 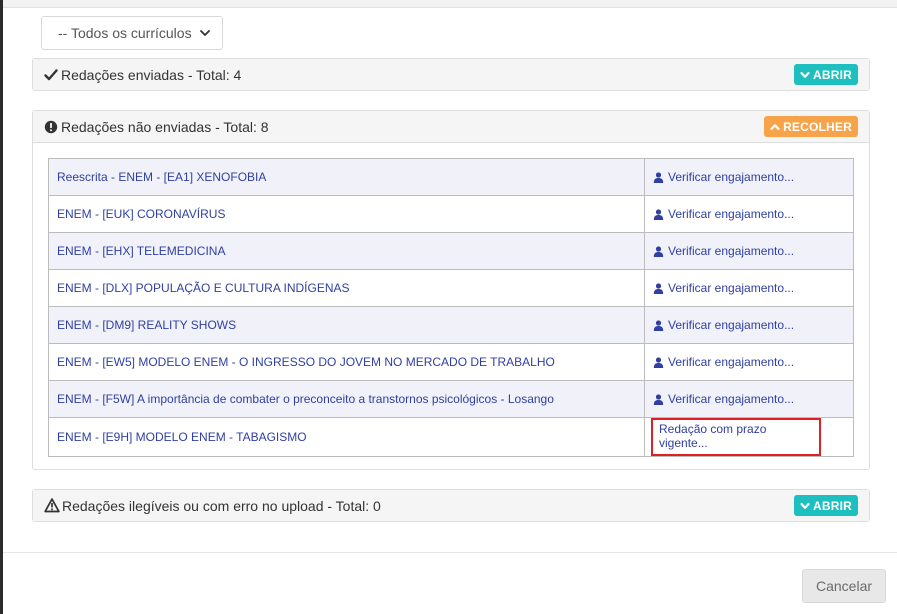 I want to click on panel-sent-heading: Redações enviadas - Total: 4 ABRIR, so click(x=451, y=74).